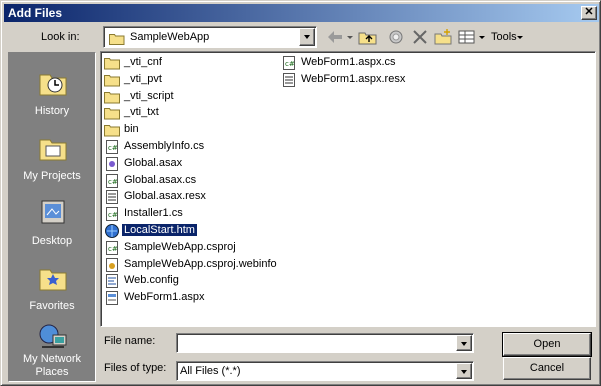 The width and height of the screenshot is (601, 386). I want to click on lookin-dropdown: SampleWebApp, so click(210, 37).